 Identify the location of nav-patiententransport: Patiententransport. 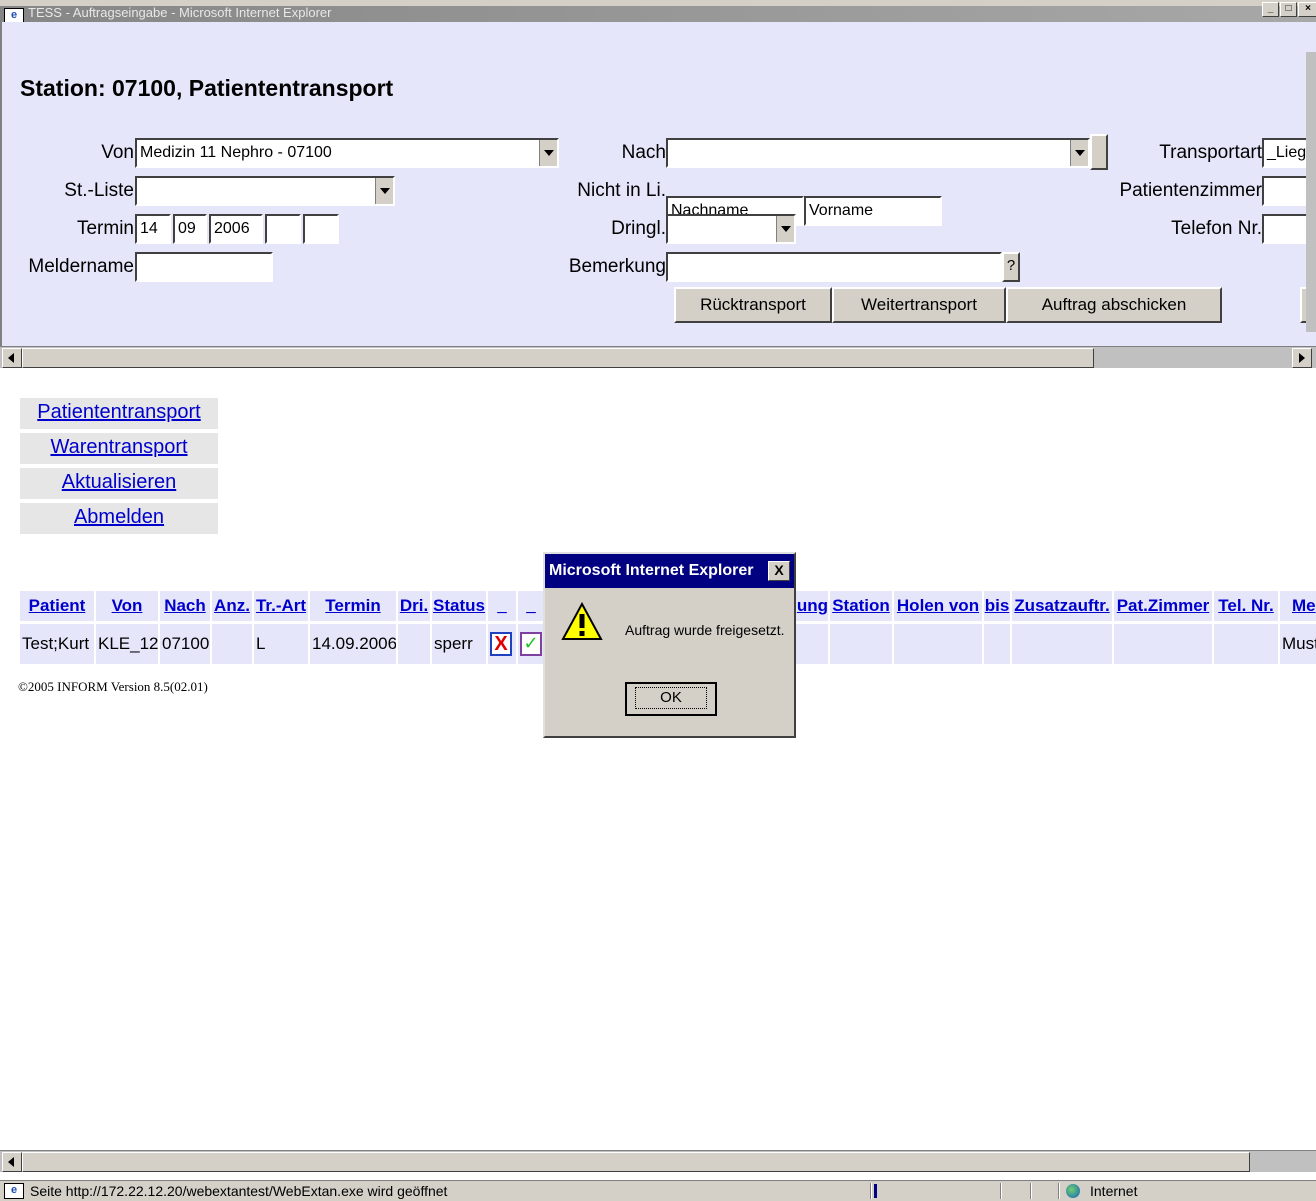
(119, 413).